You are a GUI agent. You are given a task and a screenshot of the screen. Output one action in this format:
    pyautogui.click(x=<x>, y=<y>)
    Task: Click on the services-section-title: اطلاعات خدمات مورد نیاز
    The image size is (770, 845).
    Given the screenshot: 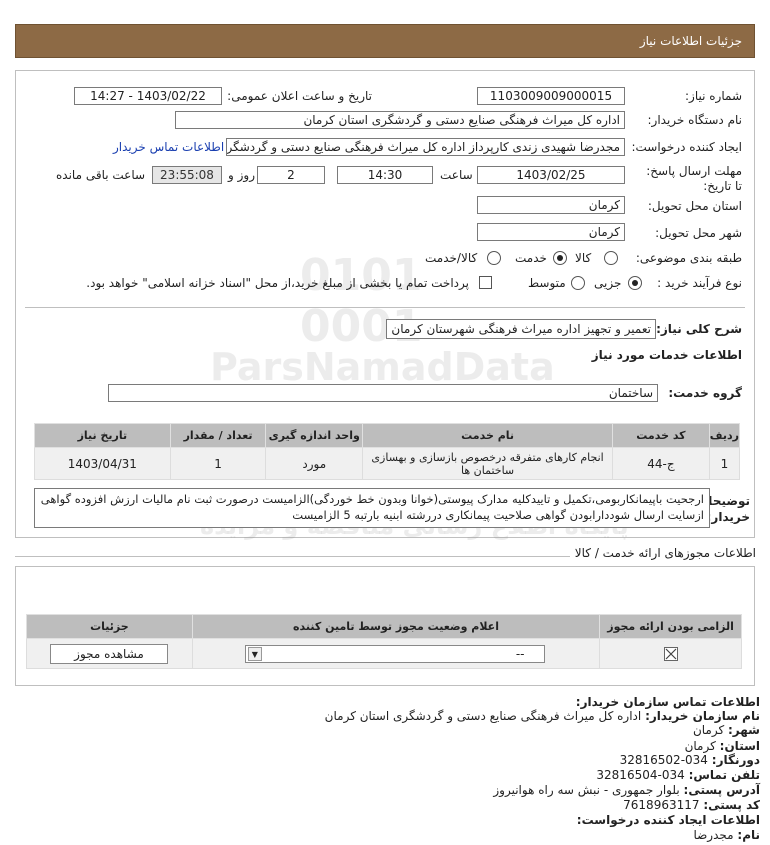 What is the action you would take?
    pyautogui.click(x=666, y=355)
    